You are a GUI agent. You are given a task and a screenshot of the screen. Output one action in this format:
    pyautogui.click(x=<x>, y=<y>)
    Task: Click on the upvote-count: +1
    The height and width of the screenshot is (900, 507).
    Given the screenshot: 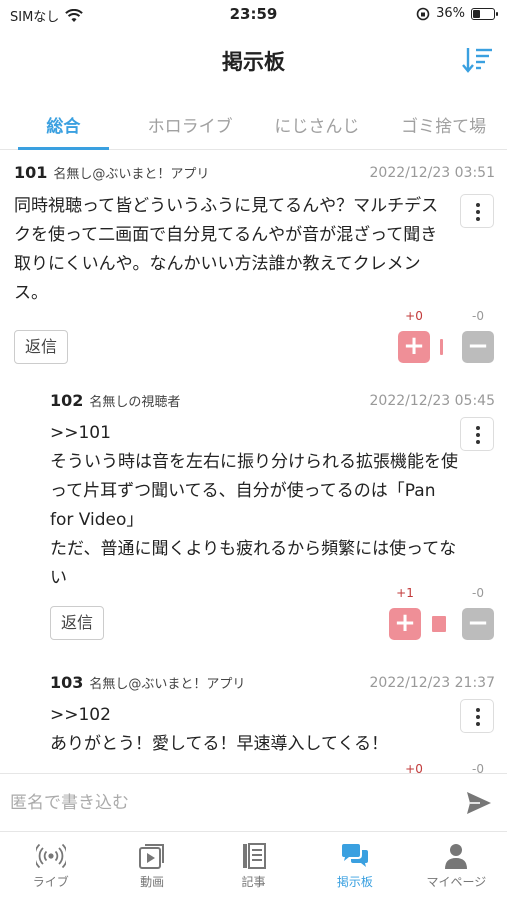 What is the action you would take?
    pyautogui.click(x=405, y=593)
    